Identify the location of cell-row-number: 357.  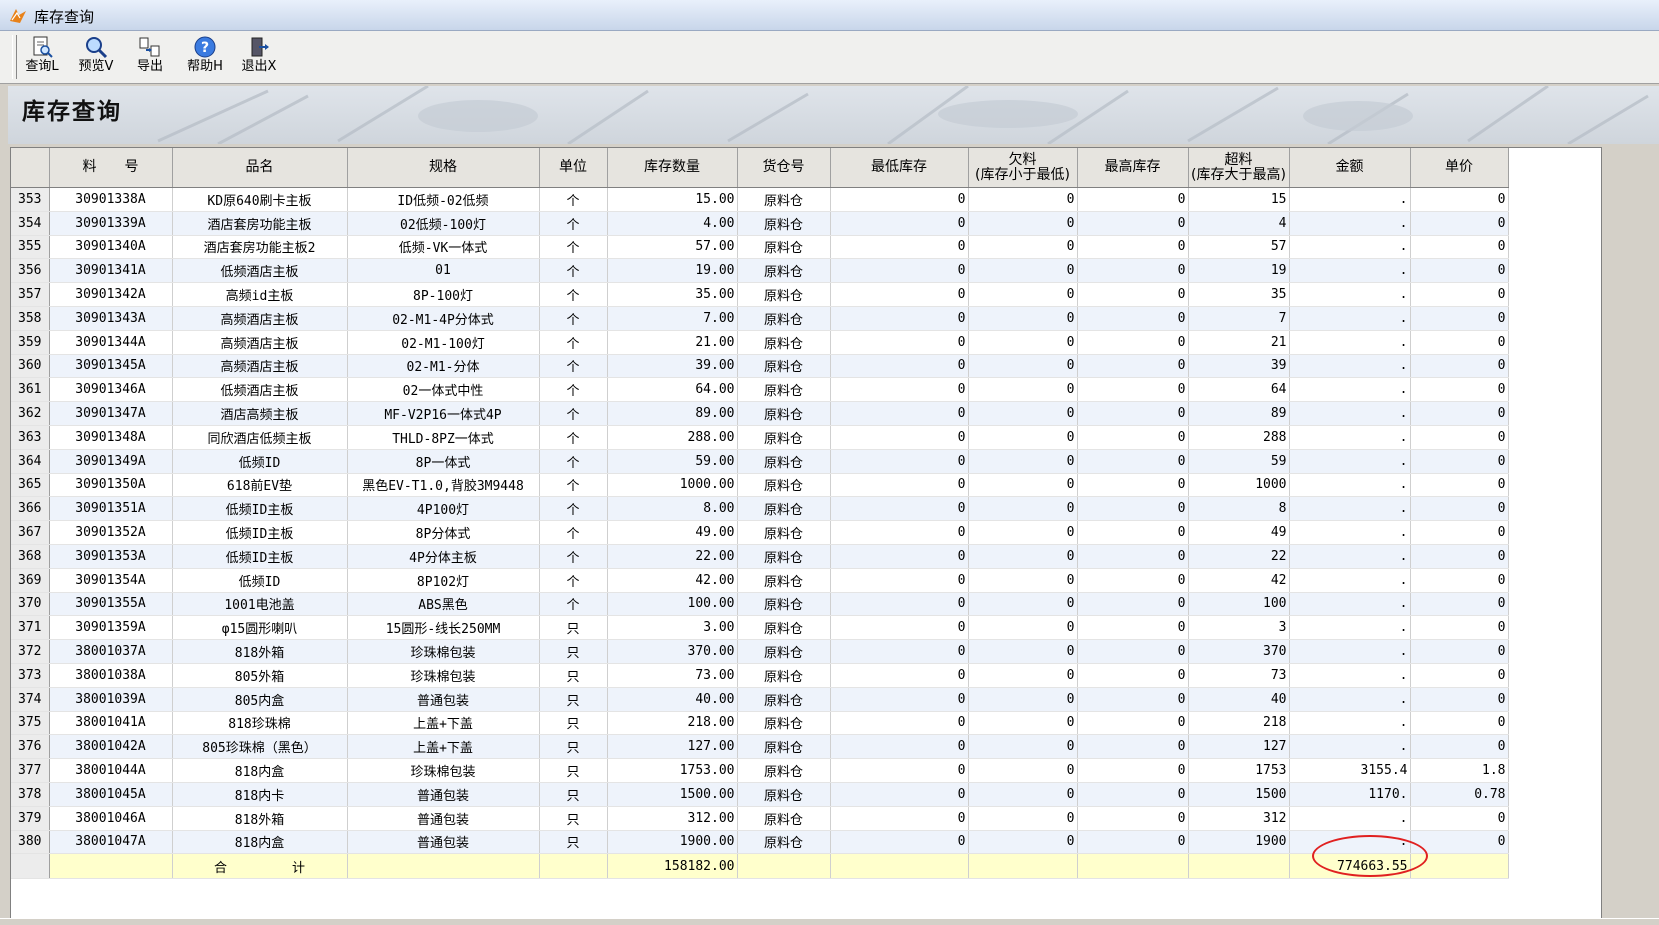
(30, 294).